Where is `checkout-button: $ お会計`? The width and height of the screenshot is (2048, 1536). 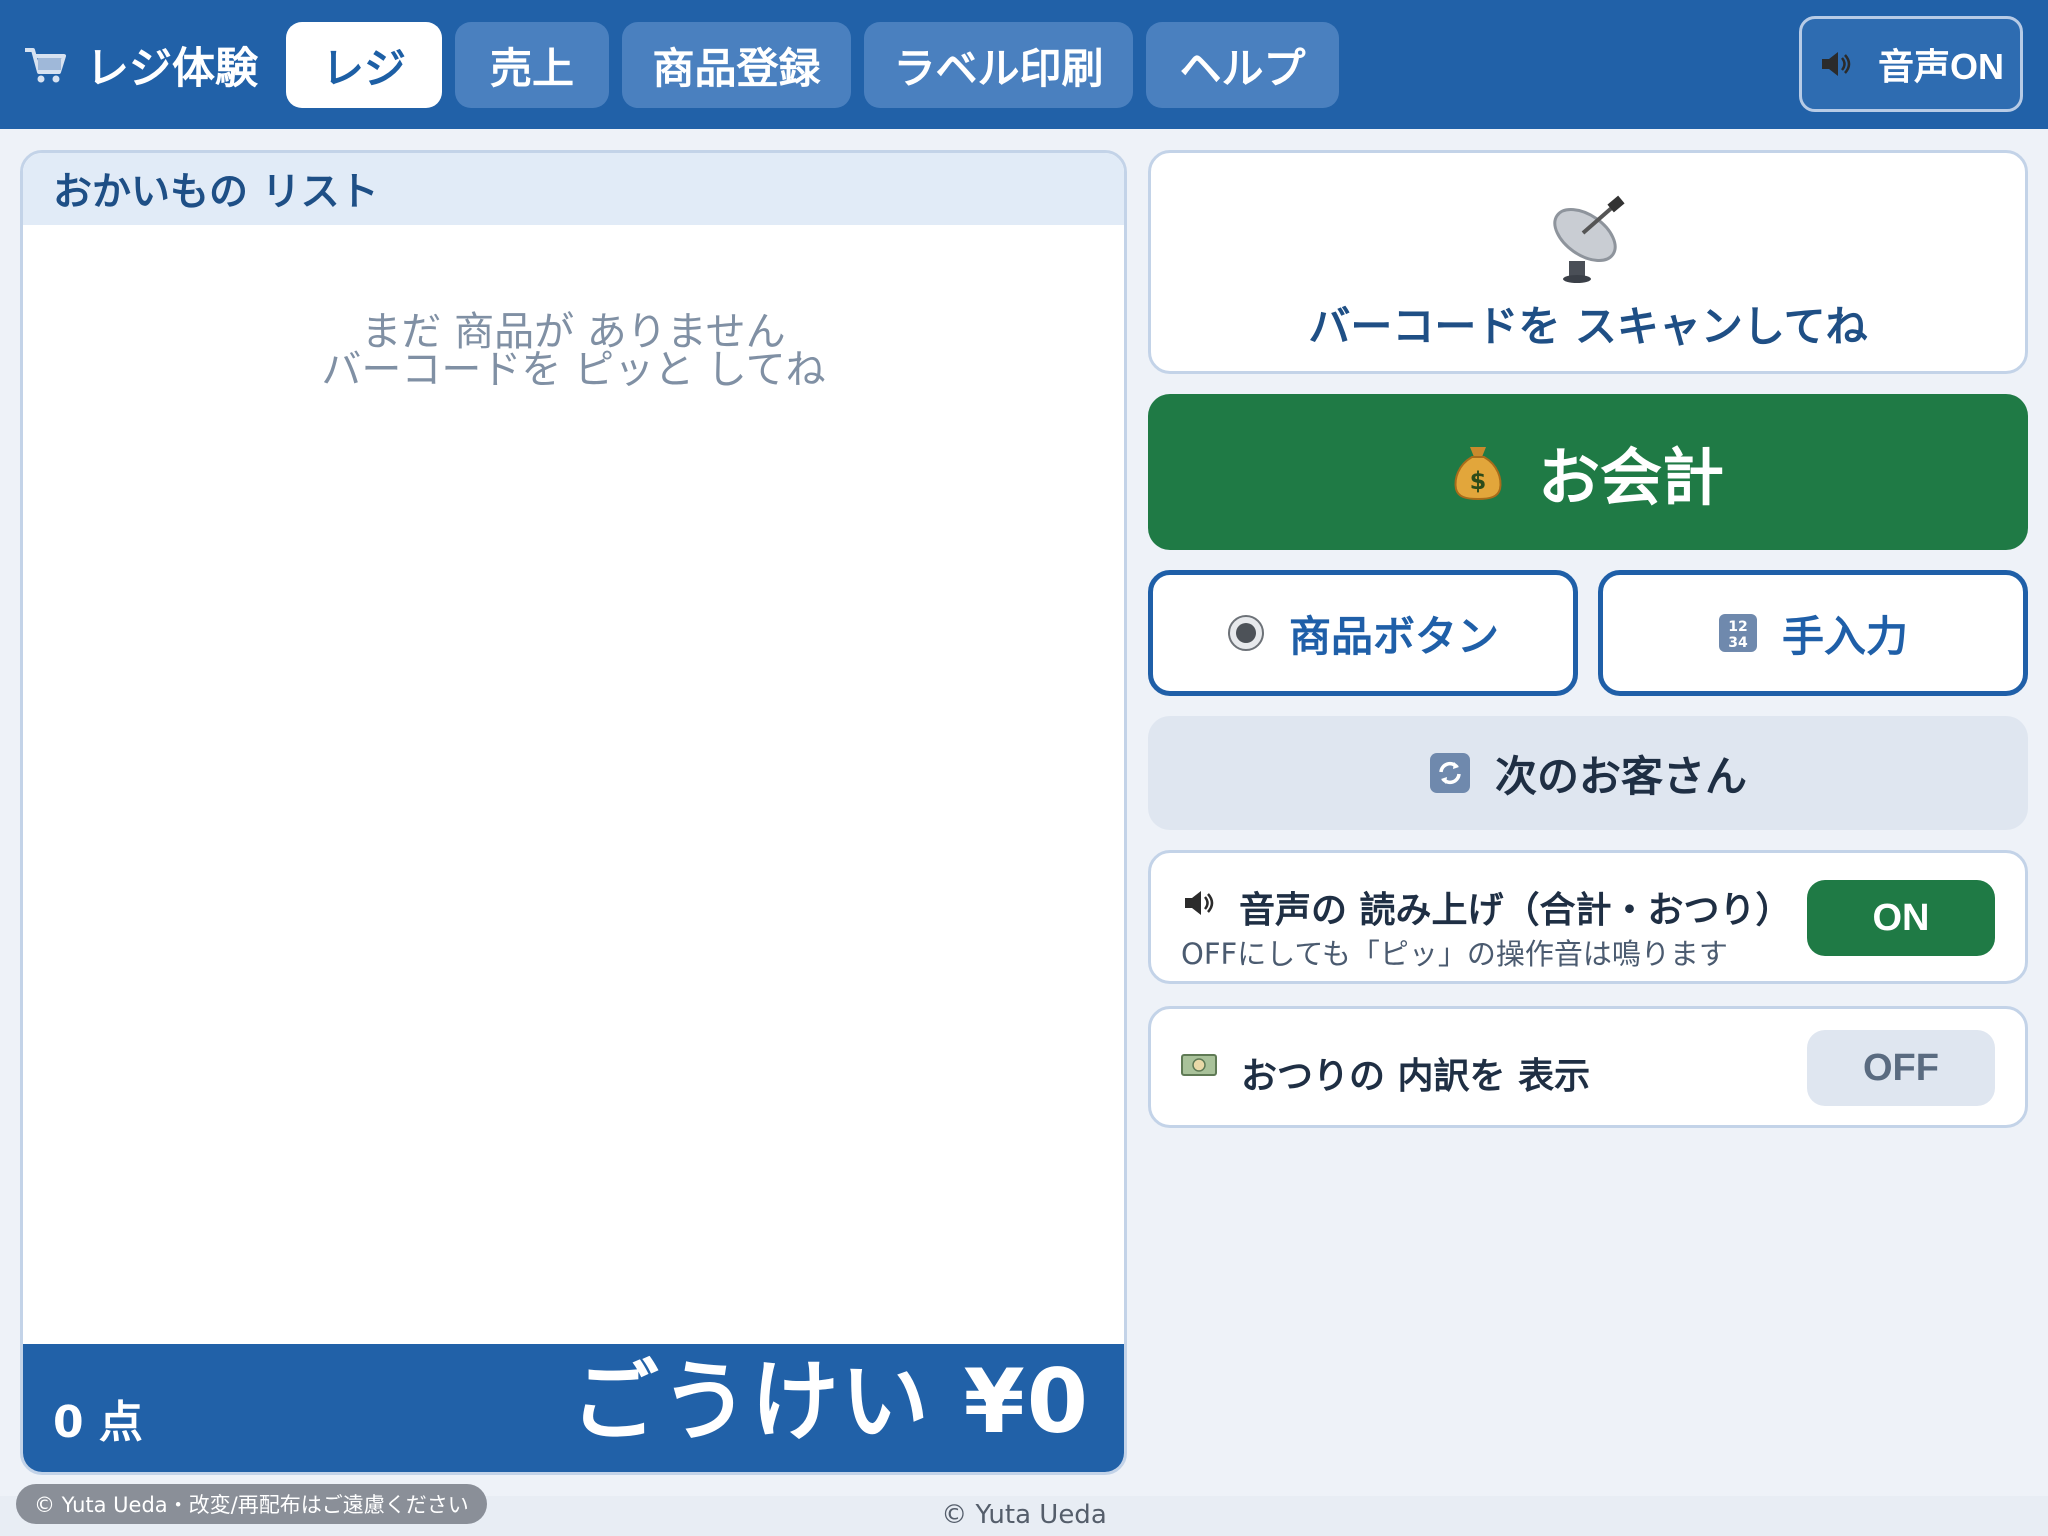 checkout-button: $ お会計 is located at coordinates (1588, 472).